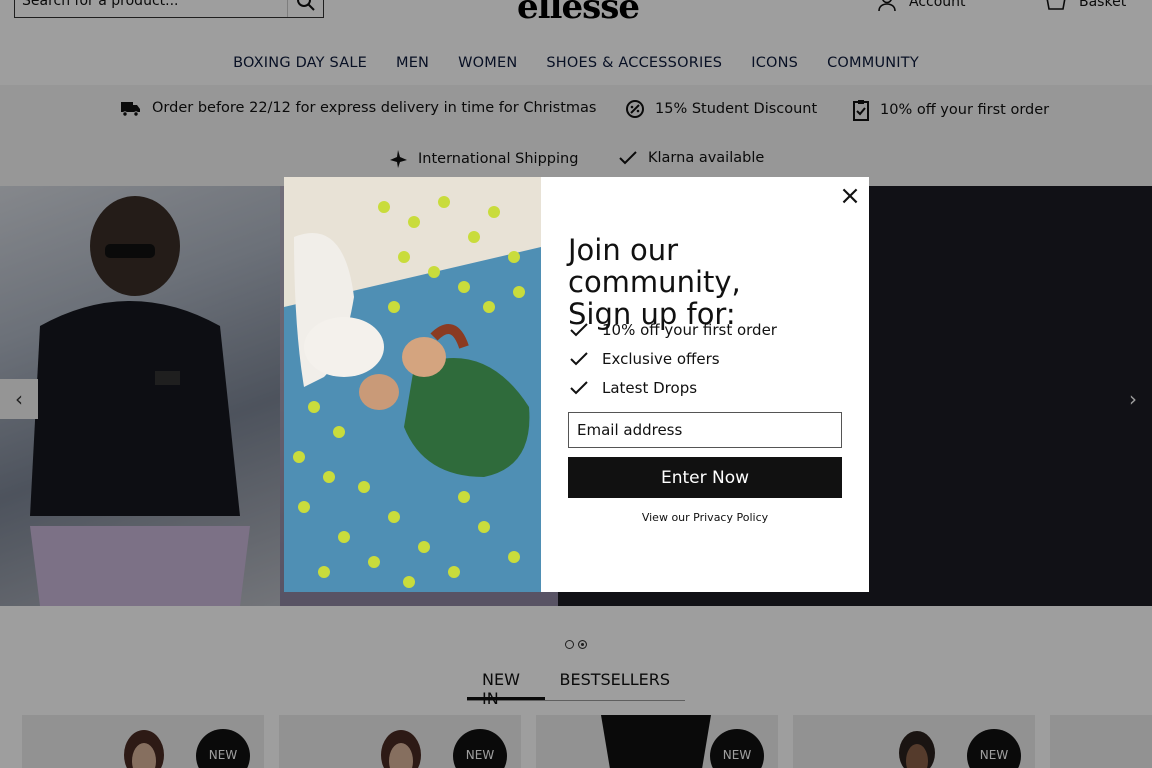 The image size is (1152, 768). Describe the element at coordinates (705, 477) in the screenshot. I see `enter-now-button: Enter Now` at that location.